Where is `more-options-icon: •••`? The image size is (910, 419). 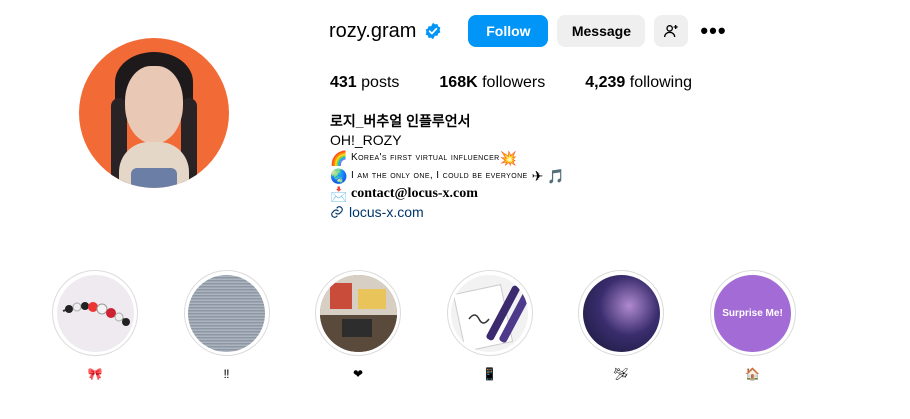 more-options-icon: ••• is located at coordinates (713, 31).